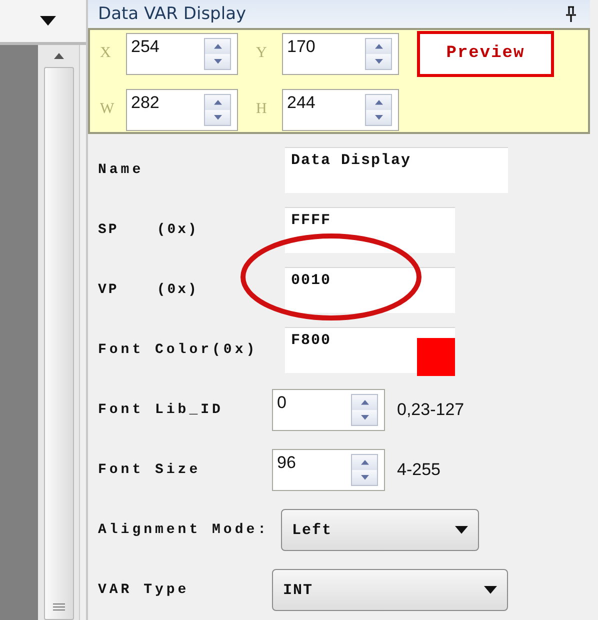 This screenshot has height=620, width=598. What do you see at coordinates (390, 590) in the screenshot?
I see `dropdown: INT` at bounding box center [390, 590].